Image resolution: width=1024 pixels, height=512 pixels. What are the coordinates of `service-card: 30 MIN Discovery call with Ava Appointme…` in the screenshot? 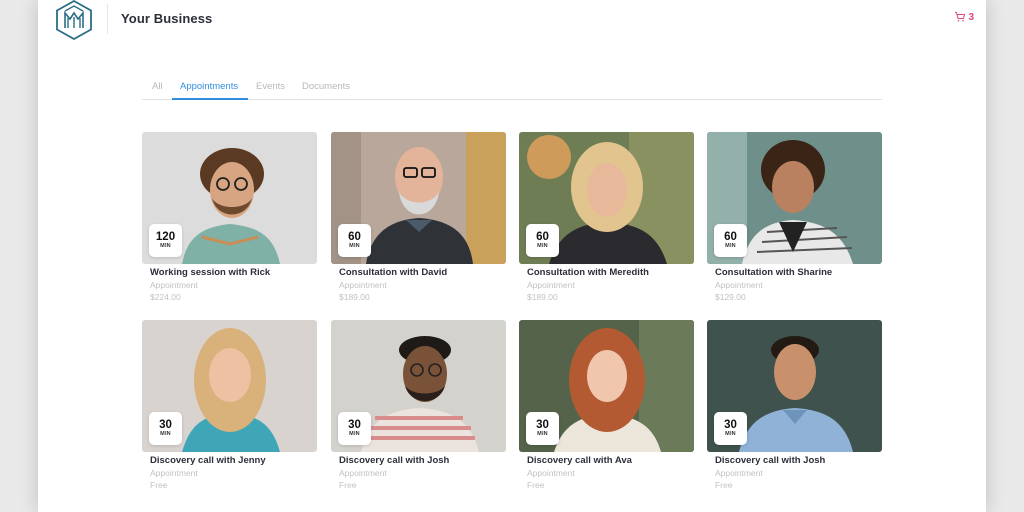 It's located at (606, 410).